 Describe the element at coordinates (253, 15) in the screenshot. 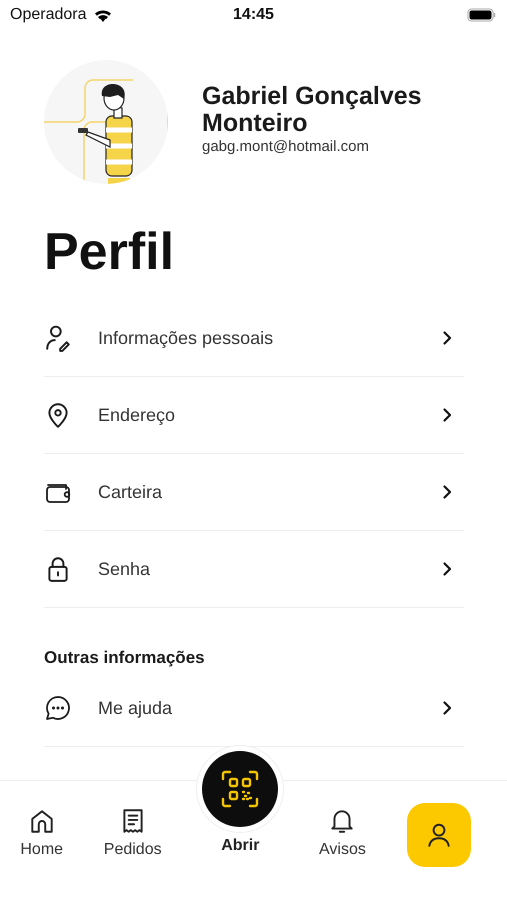

I see `clock: 14:45` at that location.